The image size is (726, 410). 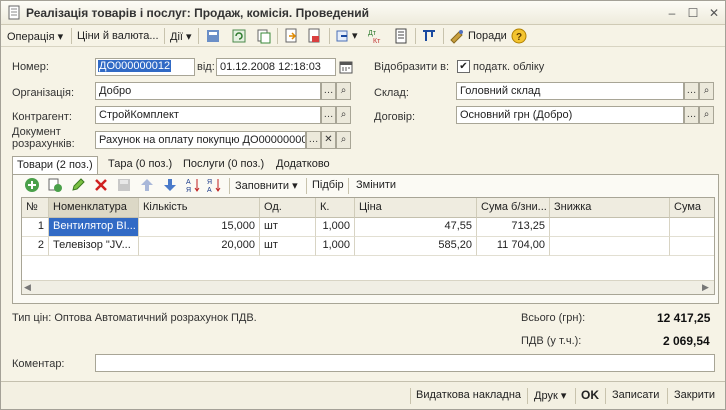 What do you see at coordinates (199, 246) in the screenshot?
I see `cell-quantity: 20,000` at bounding box center [199, 246].